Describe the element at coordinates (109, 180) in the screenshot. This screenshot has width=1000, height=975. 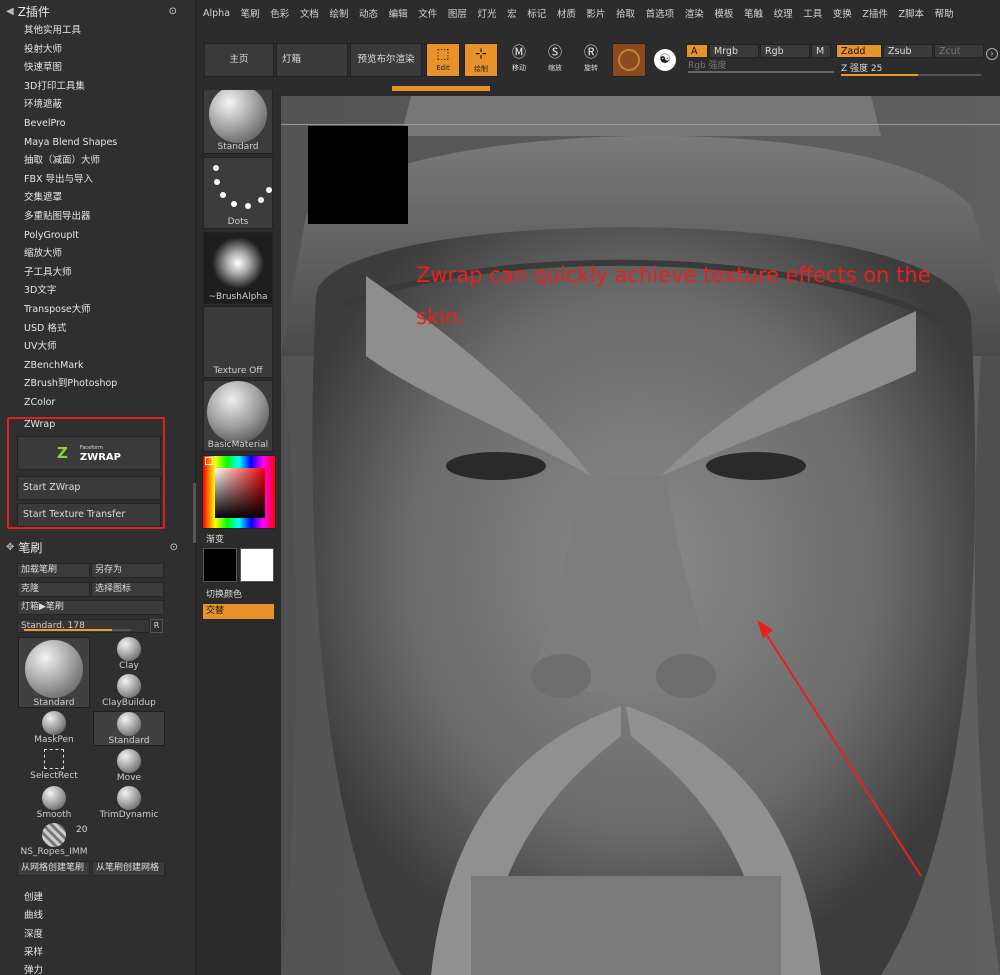
I see `plugin-item: FBX 导出与导入` at that location.